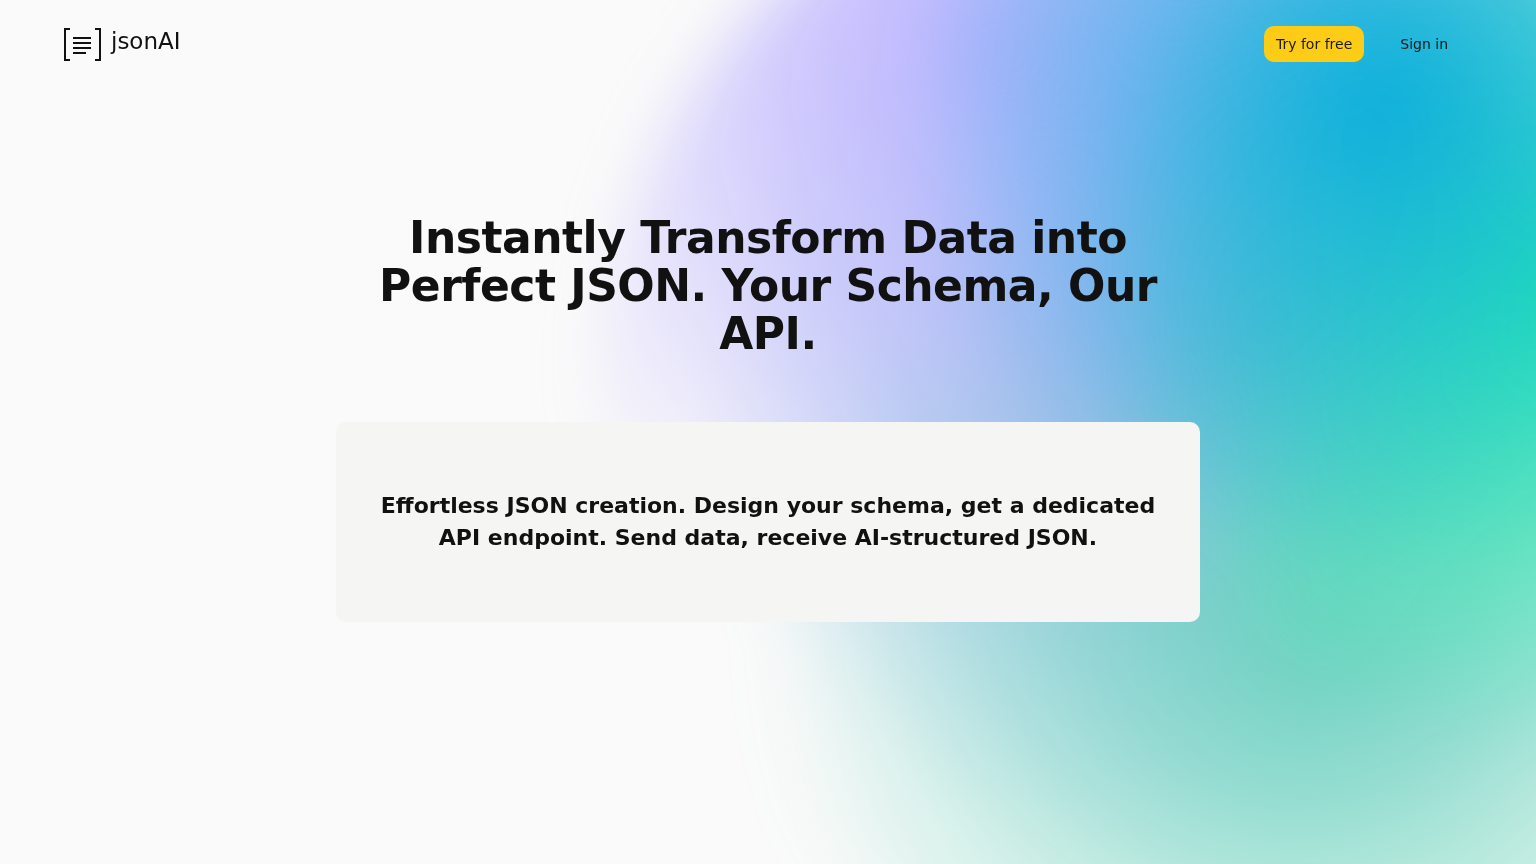 Image resolution: width=1536 pixels, height=864 pixels. I want to click on hero-description: Effortless JSON creation. Design your schema, get a dedicated API endpoint. Send data, receive AI-structured JSON., so click(768, 522).